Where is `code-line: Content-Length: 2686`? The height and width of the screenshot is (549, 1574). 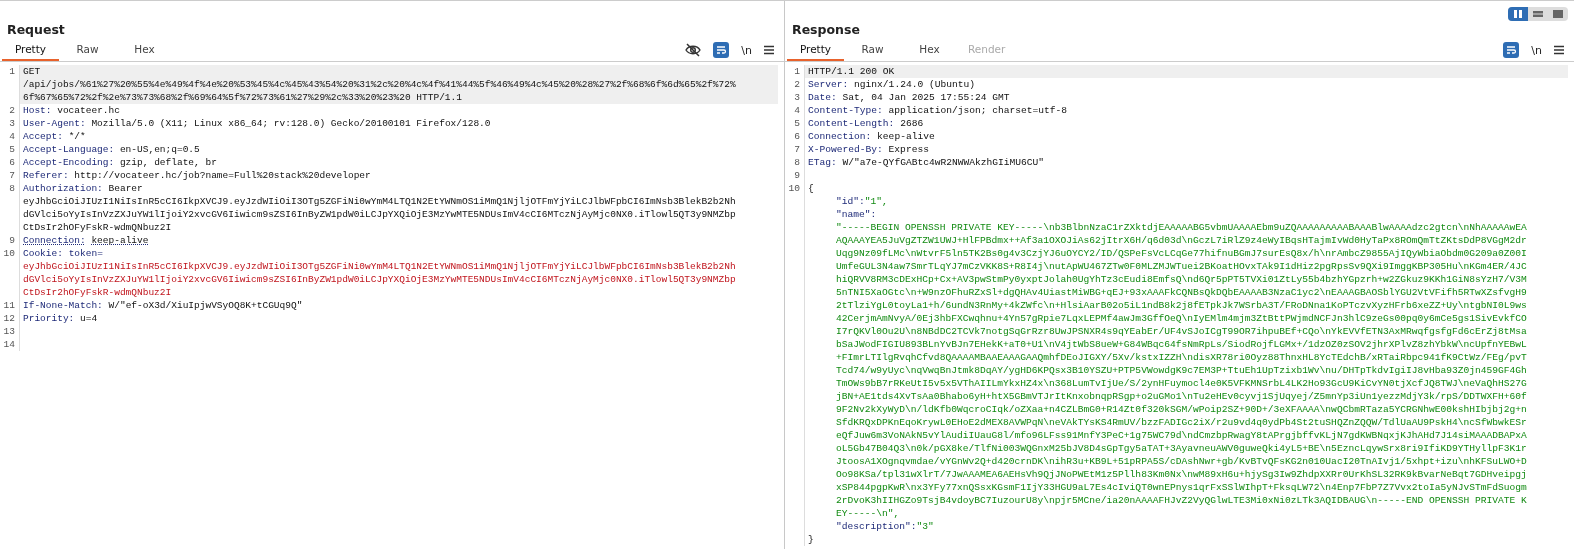 code-line: Content-Length: 2686 is located at coordinates (866, 123).